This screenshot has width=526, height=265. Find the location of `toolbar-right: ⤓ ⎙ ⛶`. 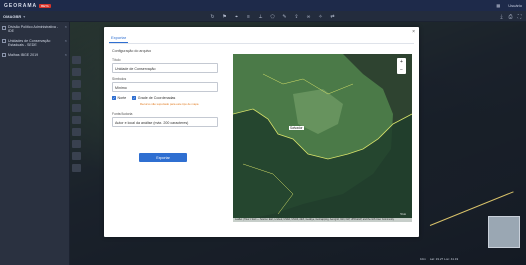

toolbar-right: ⤓ ⎙ ⛶ is located at coordinates (510, 16).